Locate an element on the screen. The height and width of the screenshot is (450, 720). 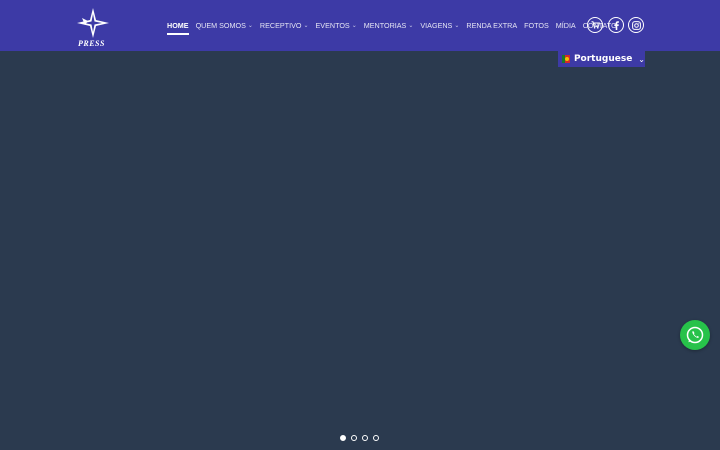
whatsapp-icon is located at coordinates (695, 335).